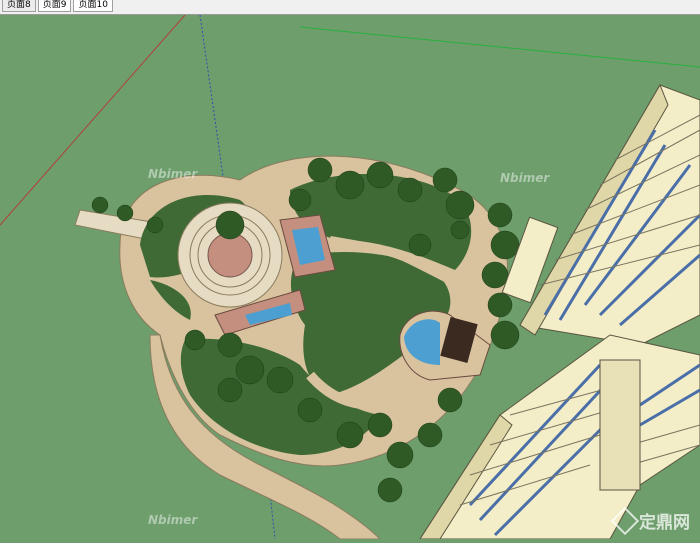  What do you see at coordinates (230, 255) in the screenshot?
I see `plaza-center` at bounding box center [230, 255].